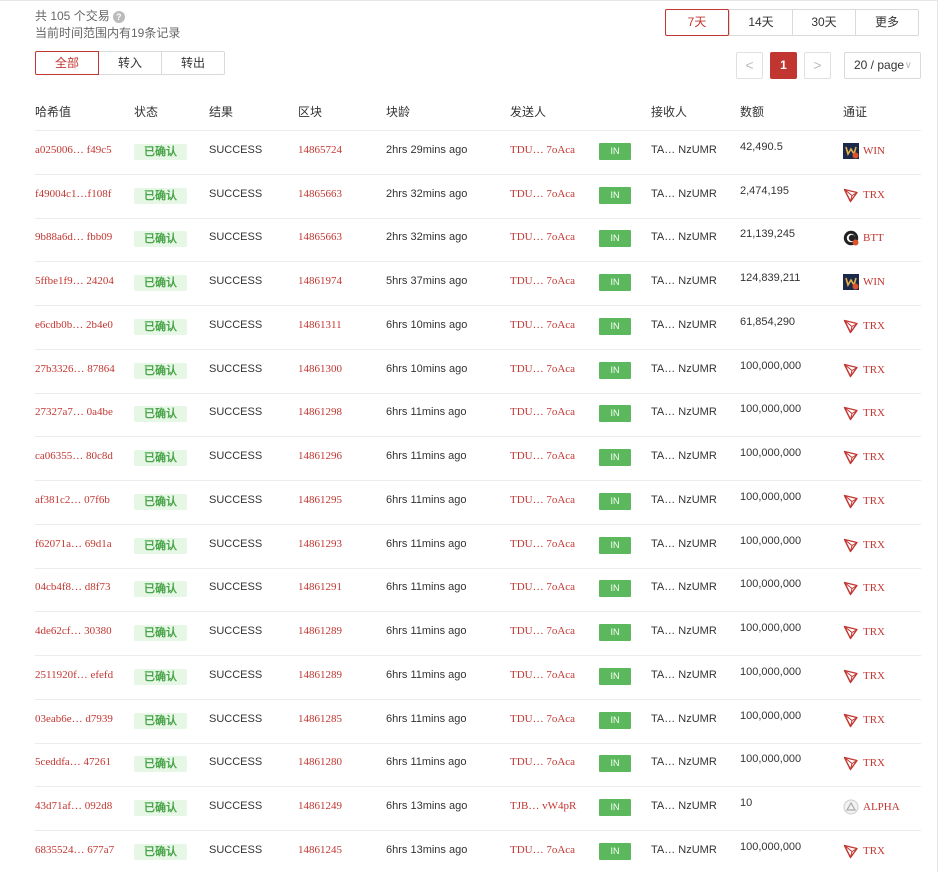  Describe the element at coordinates (873, 238) in the screenshot. I see `token-name: BTT` at that location.